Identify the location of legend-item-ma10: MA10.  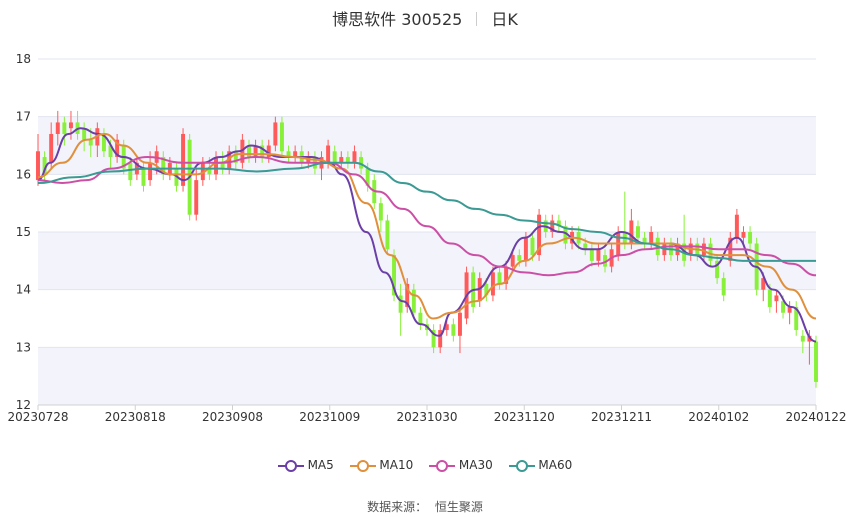
(381, 465).